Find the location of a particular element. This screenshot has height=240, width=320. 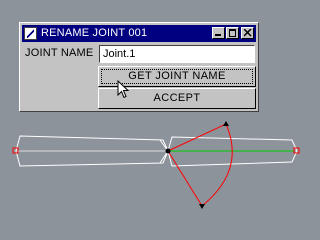

title-bar: RENAME JOINT 001 is located at coordinates (139, 33).